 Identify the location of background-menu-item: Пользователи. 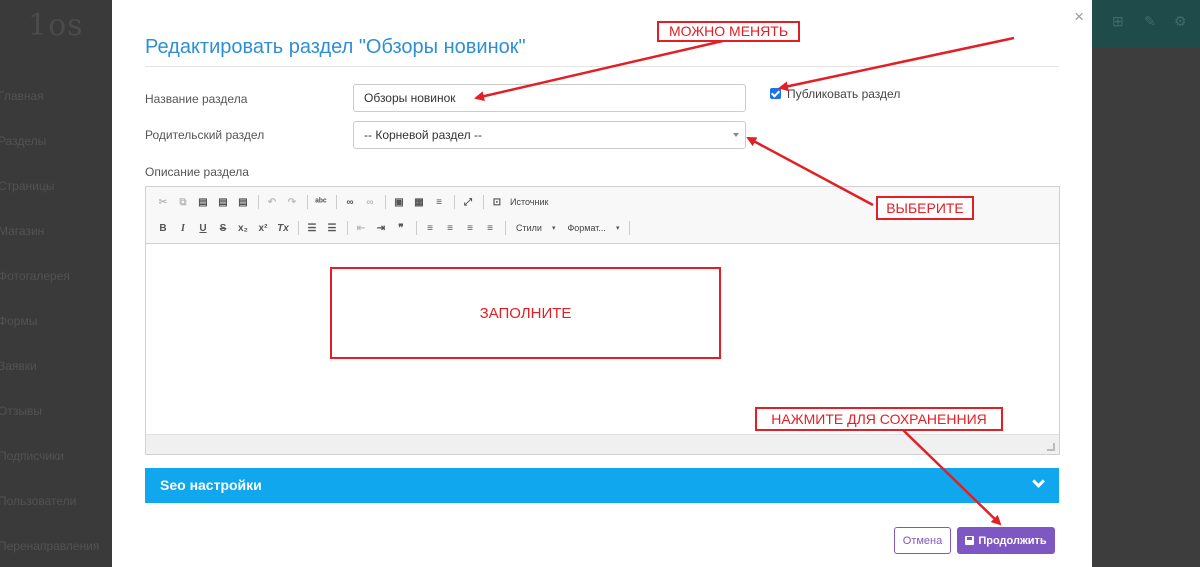
(38, 501).